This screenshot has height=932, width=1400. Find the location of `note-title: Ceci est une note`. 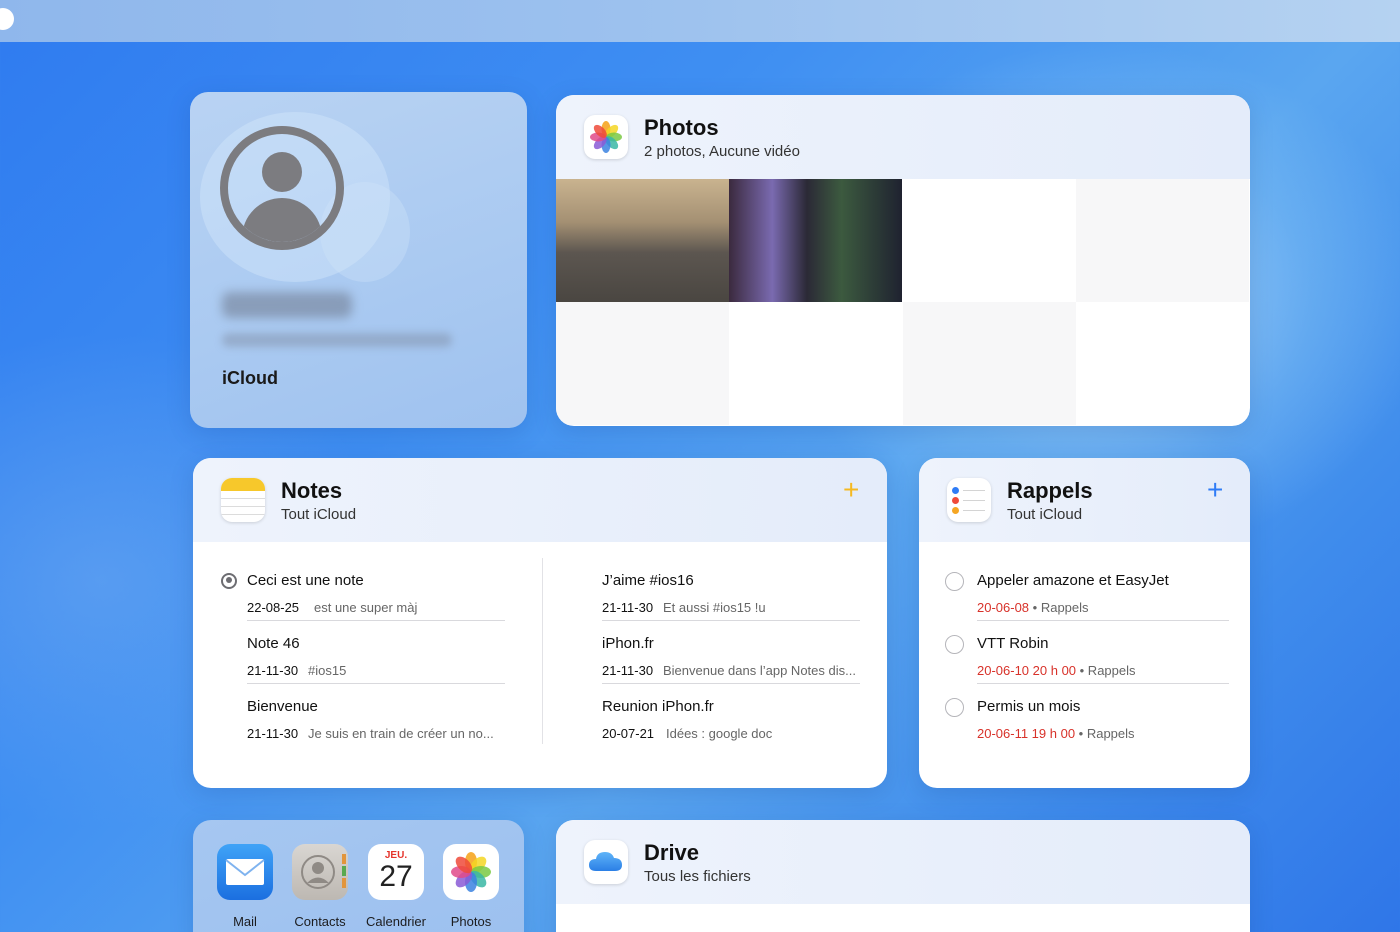

note-title: Ceci est une note is located at coordinates (305, 580).